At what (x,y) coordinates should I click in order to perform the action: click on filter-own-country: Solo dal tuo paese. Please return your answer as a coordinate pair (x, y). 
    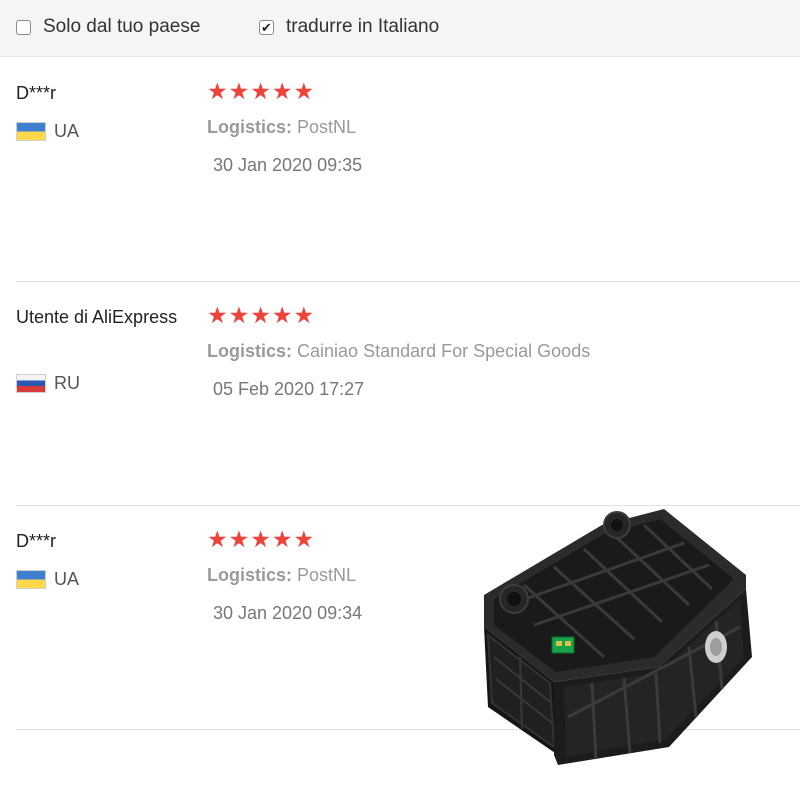
    Looking at the image, I should click on (108, 27).